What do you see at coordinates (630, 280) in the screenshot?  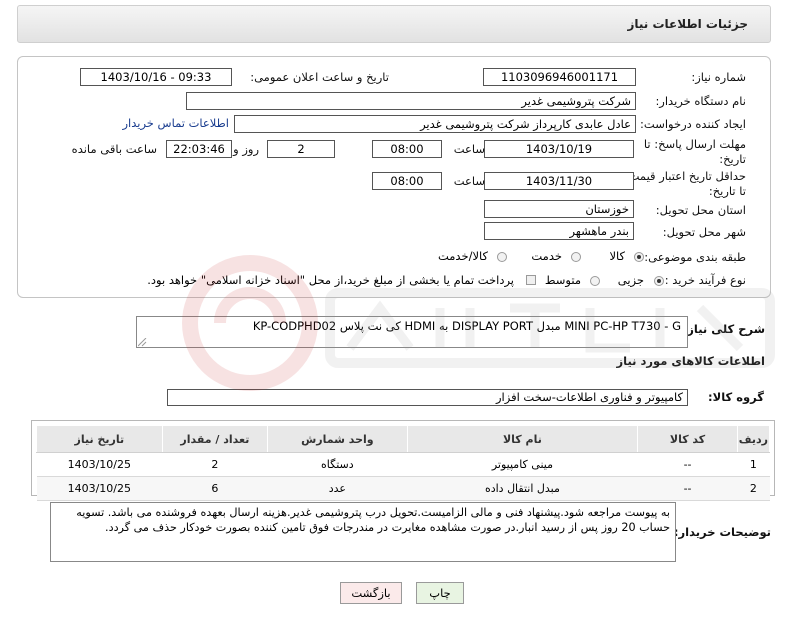 I see `purchase-option-minor: جزیی` at bounding box center [630, 280].